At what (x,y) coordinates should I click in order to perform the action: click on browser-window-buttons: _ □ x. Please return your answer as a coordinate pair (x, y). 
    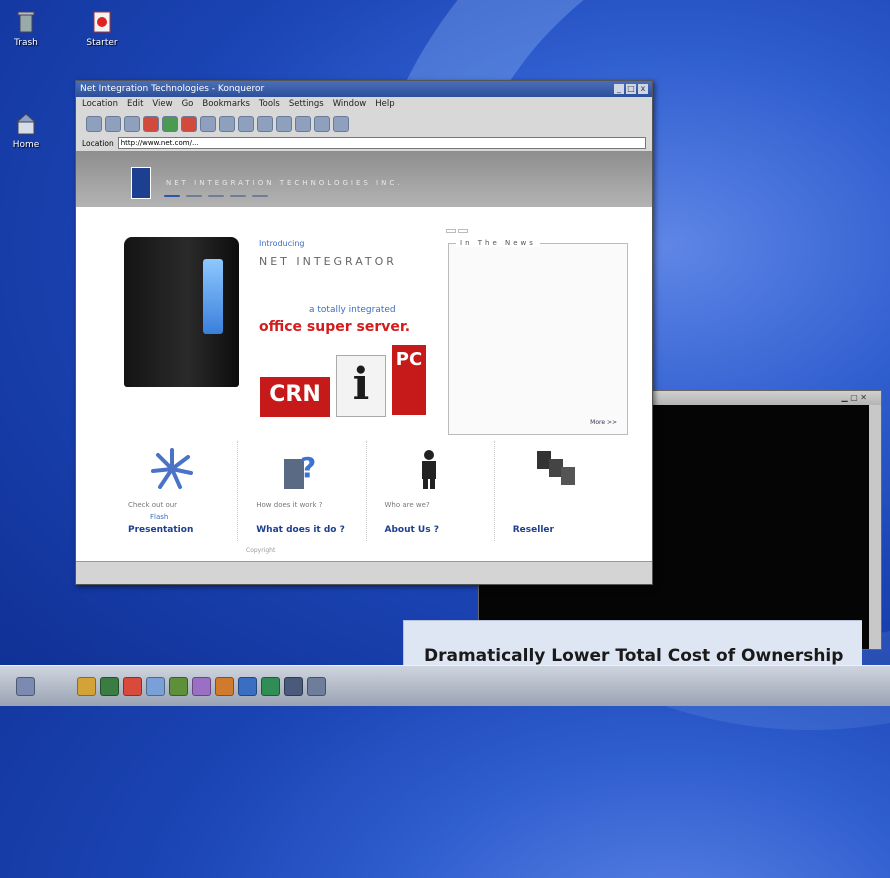
    Looking at the image, I should click on (630, 89).